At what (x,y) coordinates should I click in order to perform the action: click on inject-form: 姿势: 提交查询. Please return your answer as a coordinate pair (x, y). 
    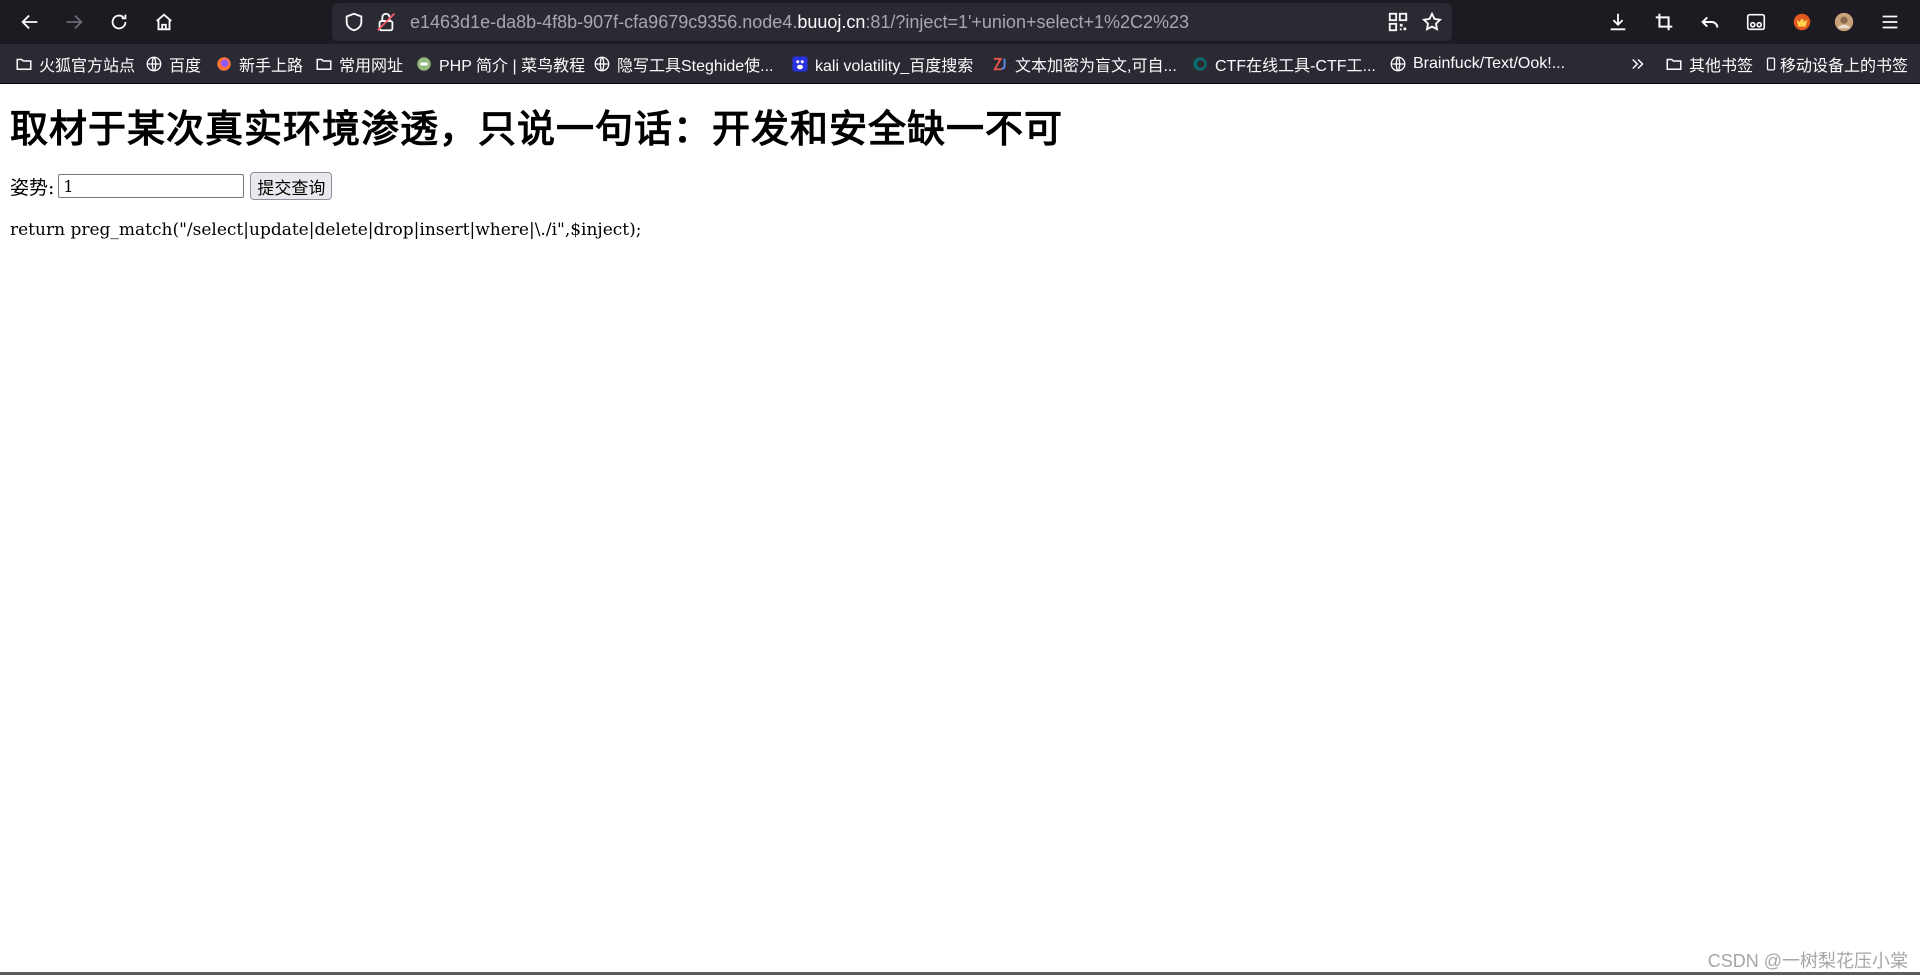
    Looking at the image, I should click on (171, 186).